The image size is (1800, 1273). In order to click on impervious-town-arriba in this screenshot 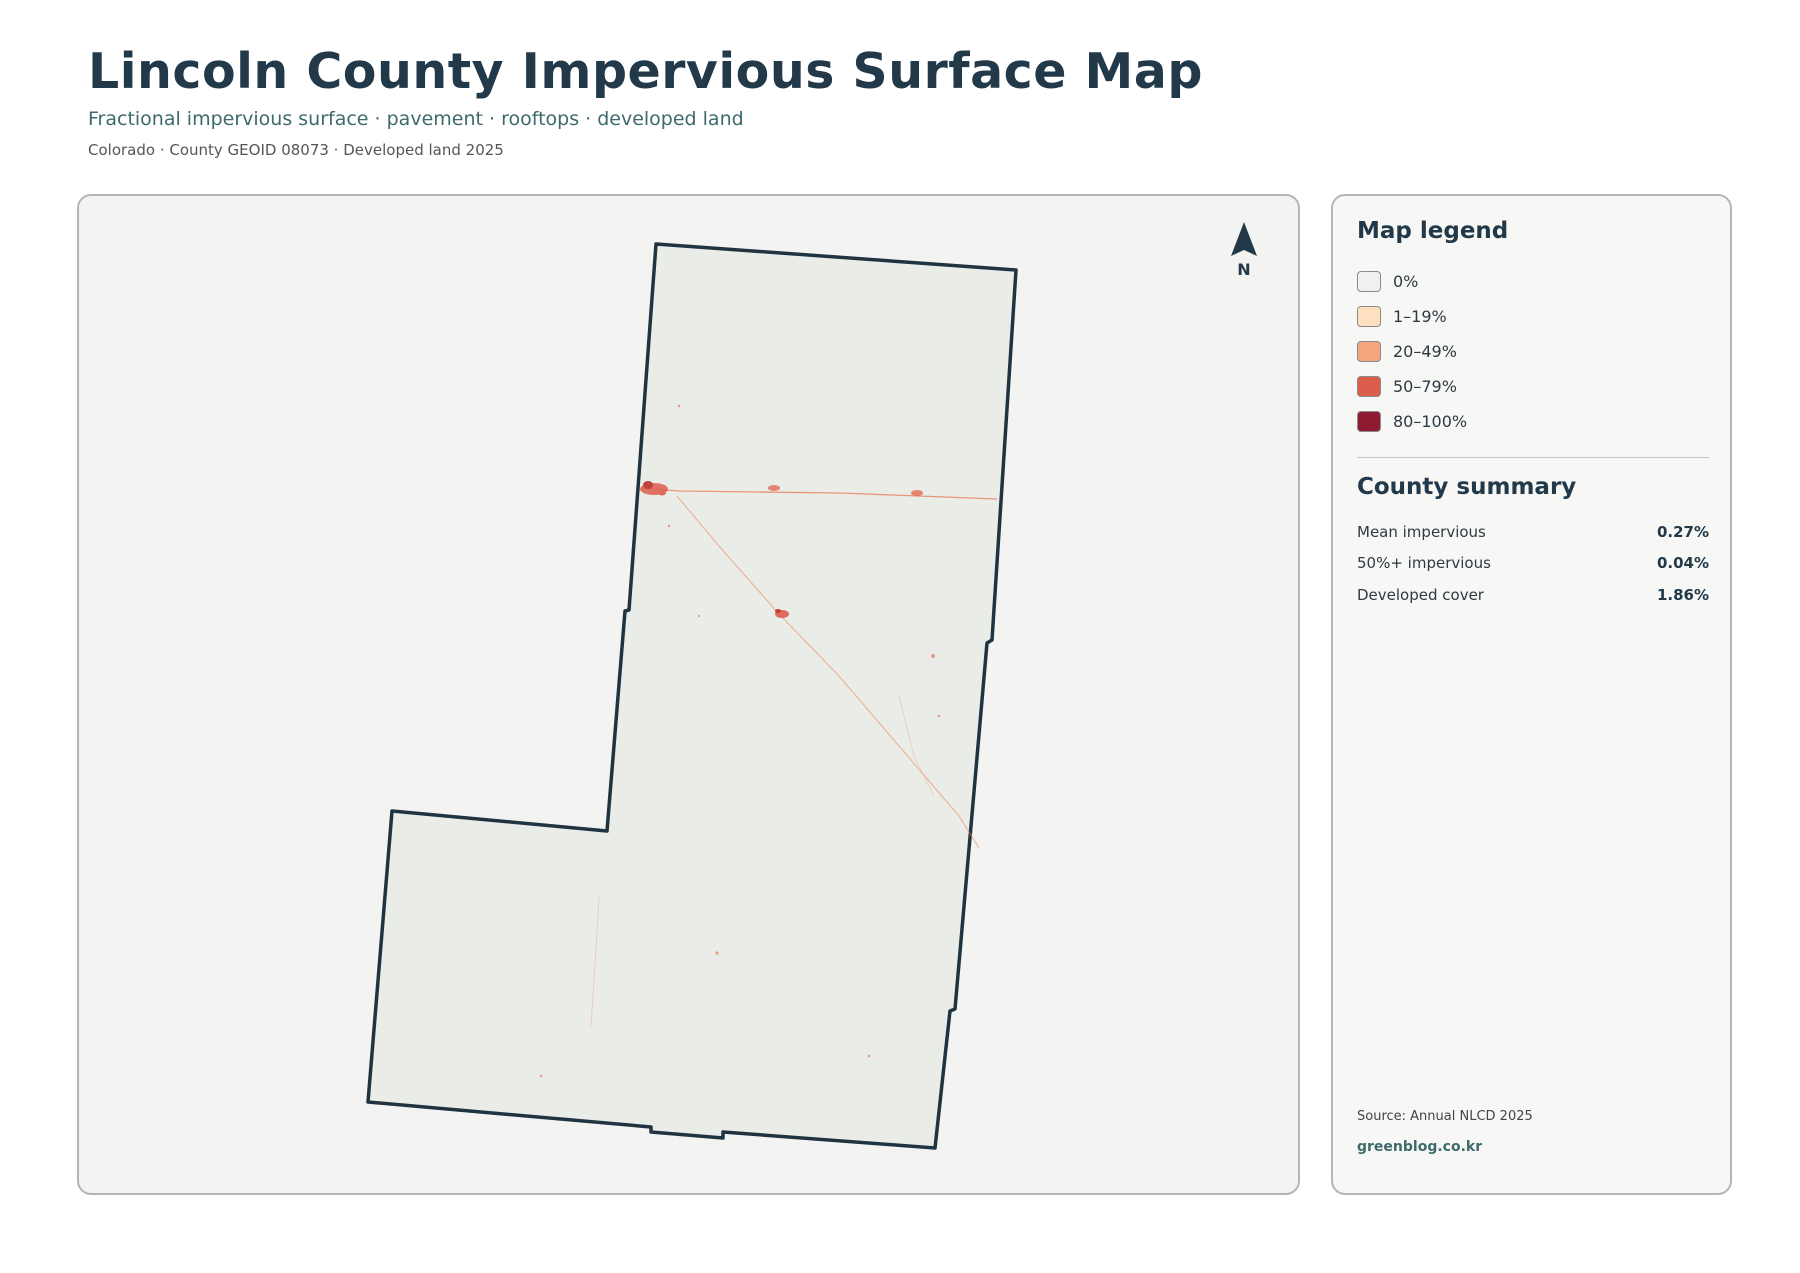, I will do `click(917, 493)`.